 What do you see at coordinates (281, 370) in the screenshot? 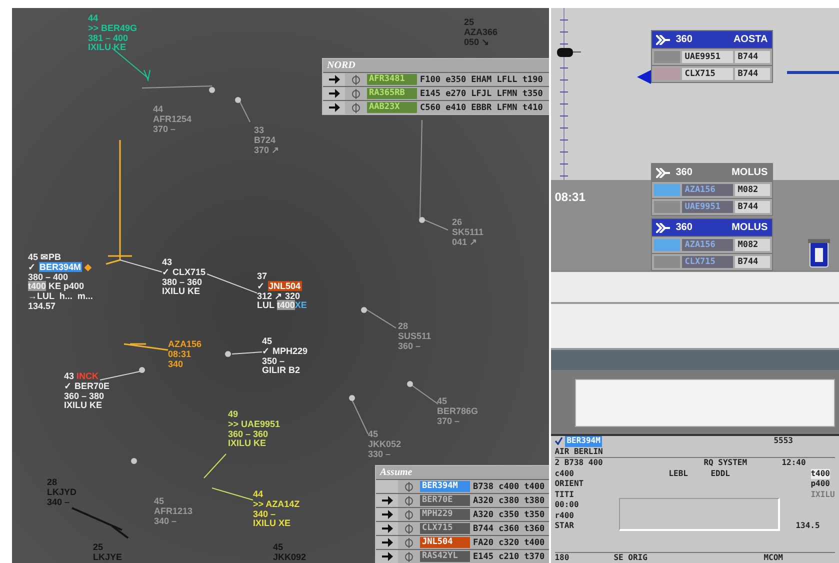
I see `track-label-text: GILIR B2` at bounding box center [281, 370].